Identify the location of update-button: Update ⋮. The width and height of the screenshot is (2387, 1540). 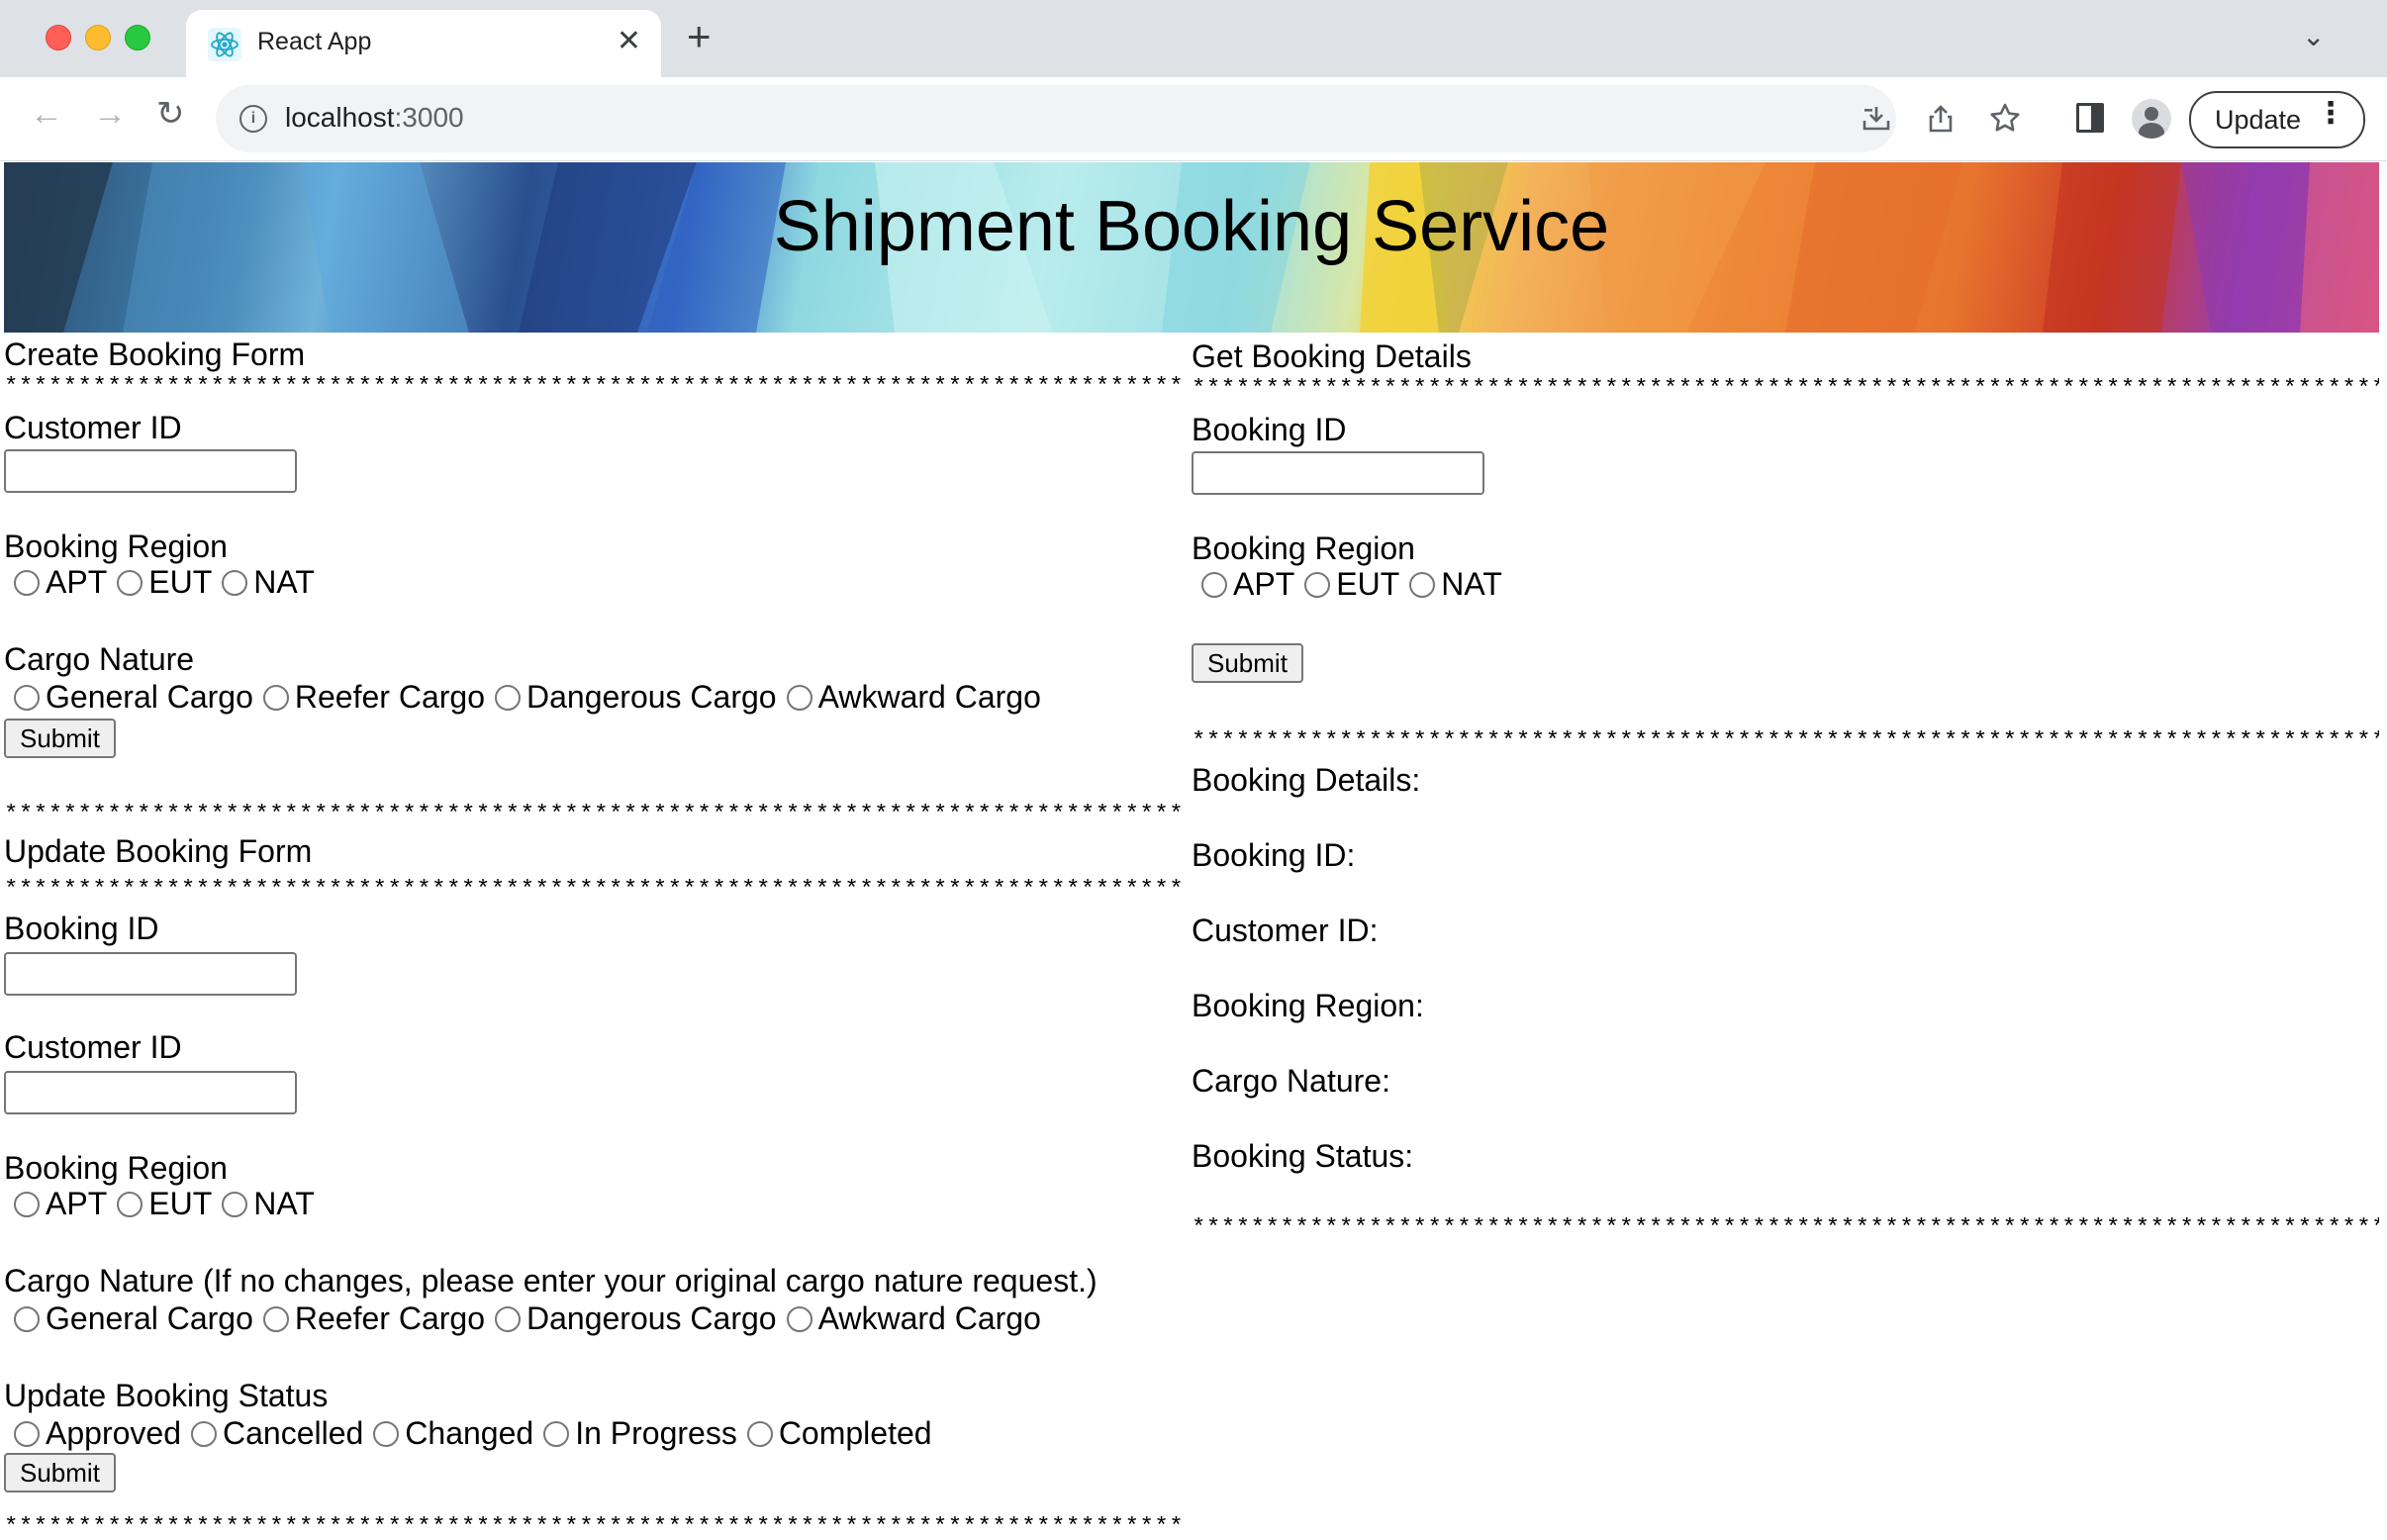
(2277, 119).